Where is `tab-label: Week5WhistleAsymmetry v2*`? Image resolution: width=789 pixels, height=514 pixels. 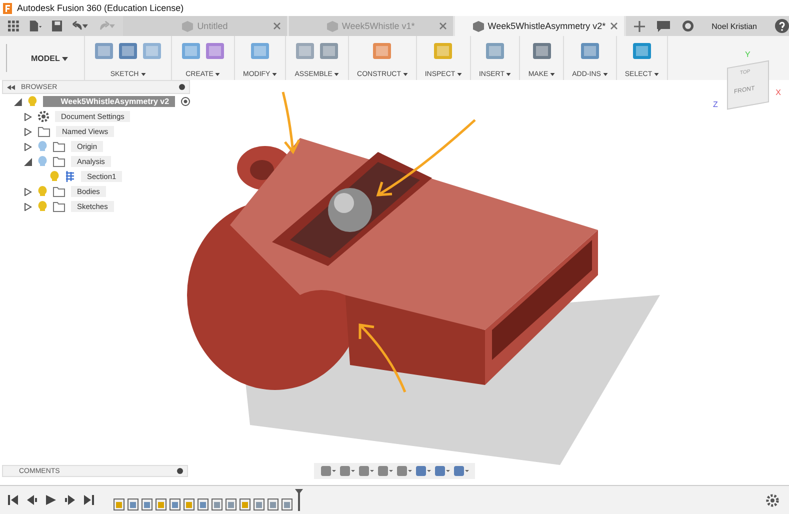
tab-label: Week5WhistleAsymmetry v2* is located at coordinates (547, 26).